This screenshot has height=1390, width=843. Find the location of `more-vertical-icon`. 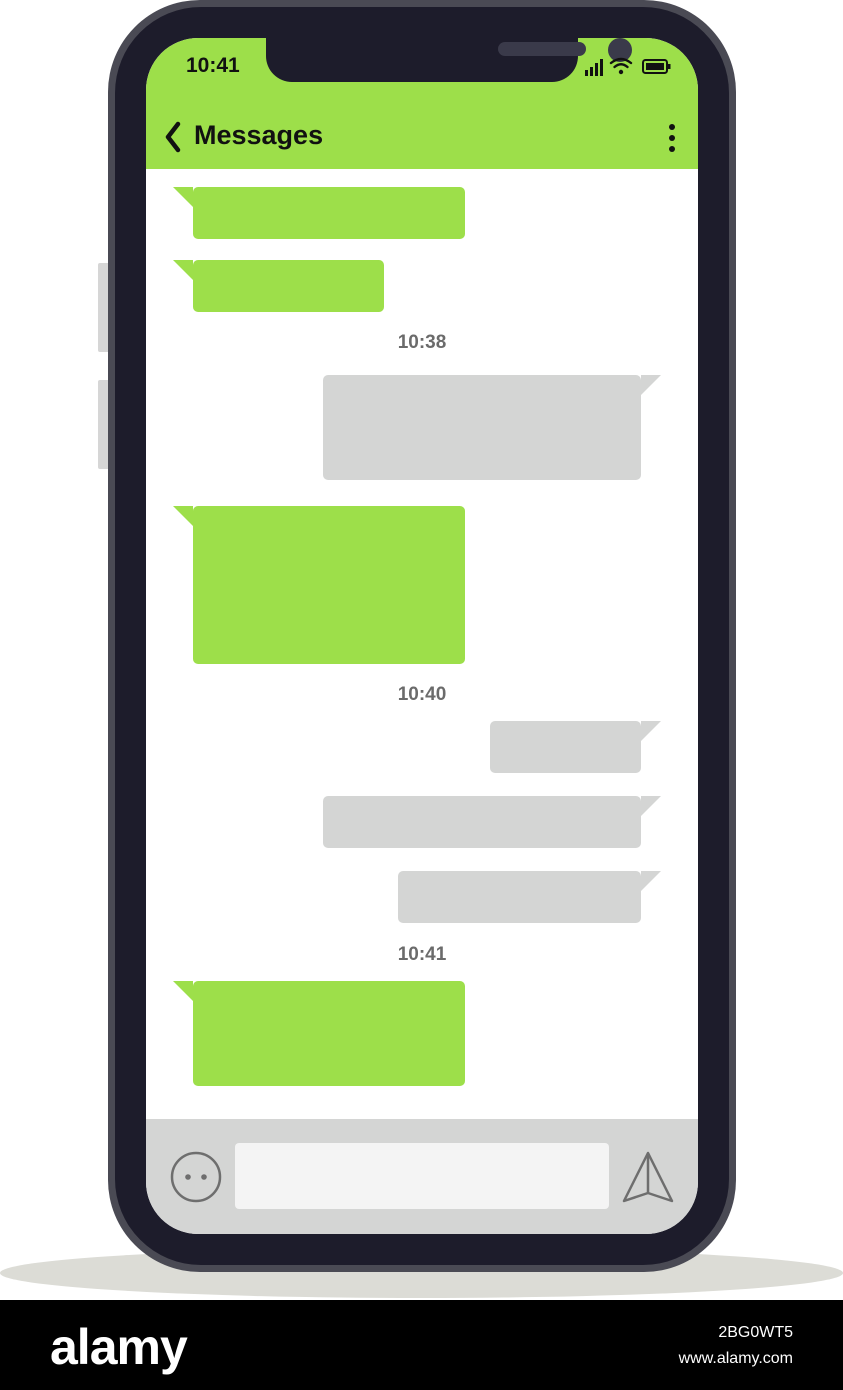

more-vertical-icon is located at coordinates (672, 138).